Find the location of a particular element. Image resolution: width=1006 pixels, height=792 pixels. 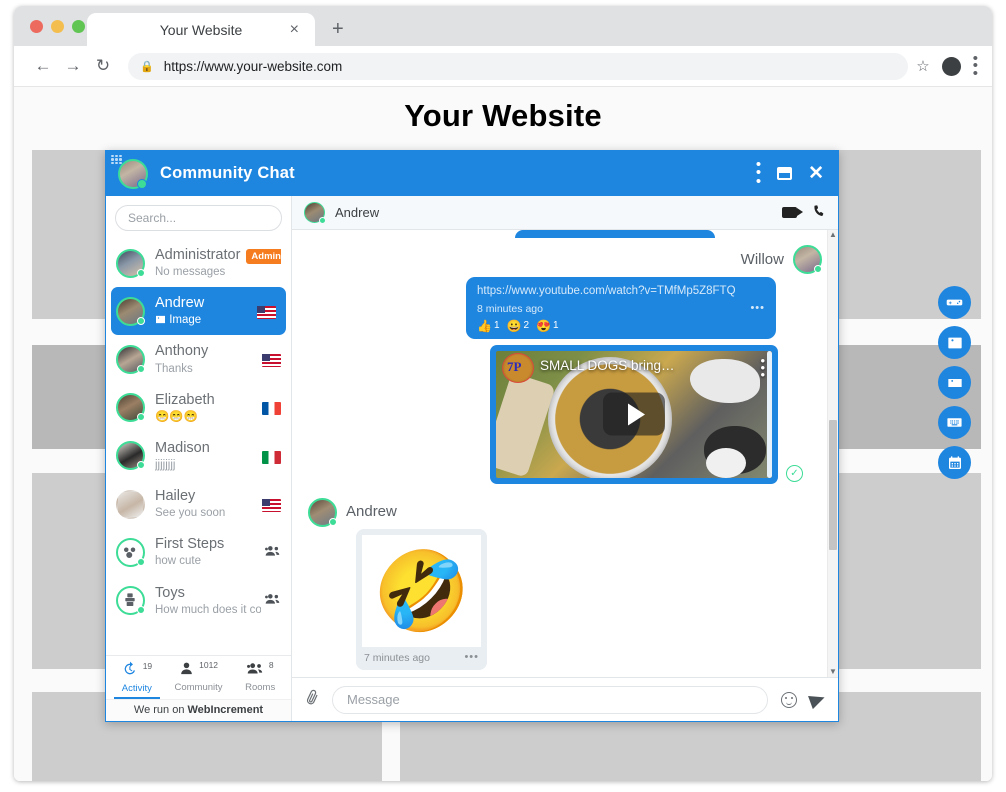

scrollbar-thumb is located at coordinates (833, 485).